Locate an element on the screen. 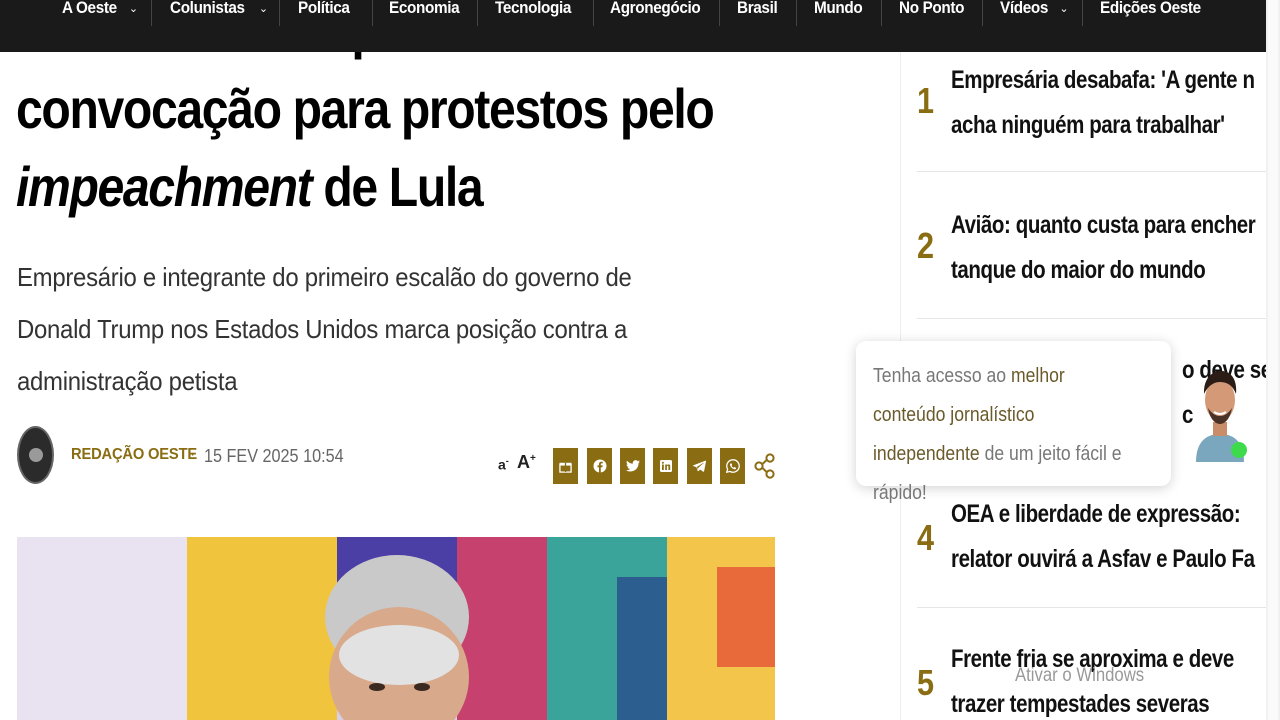  nav-item-no-ponto: No Ponto is located at coordinates (935, 20).